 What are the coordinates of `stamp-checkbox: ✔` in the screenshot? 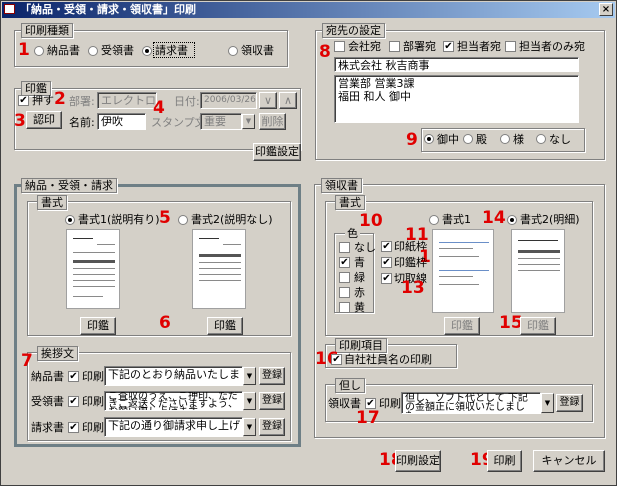 It's located at (23, 100).